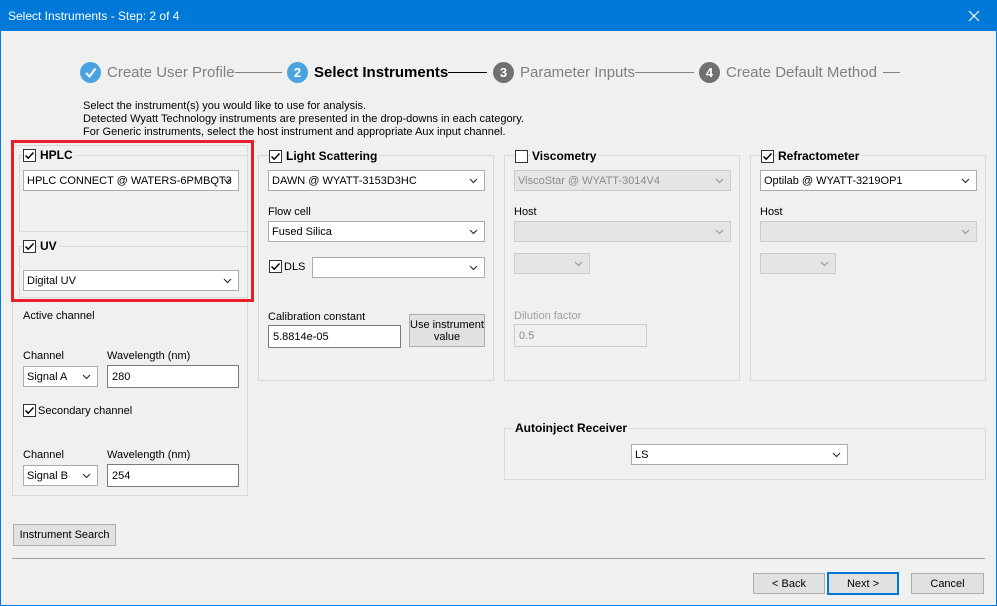 The image size is (997, 606). I want to click on channel-a-select: Signal A, so click(60, 376).